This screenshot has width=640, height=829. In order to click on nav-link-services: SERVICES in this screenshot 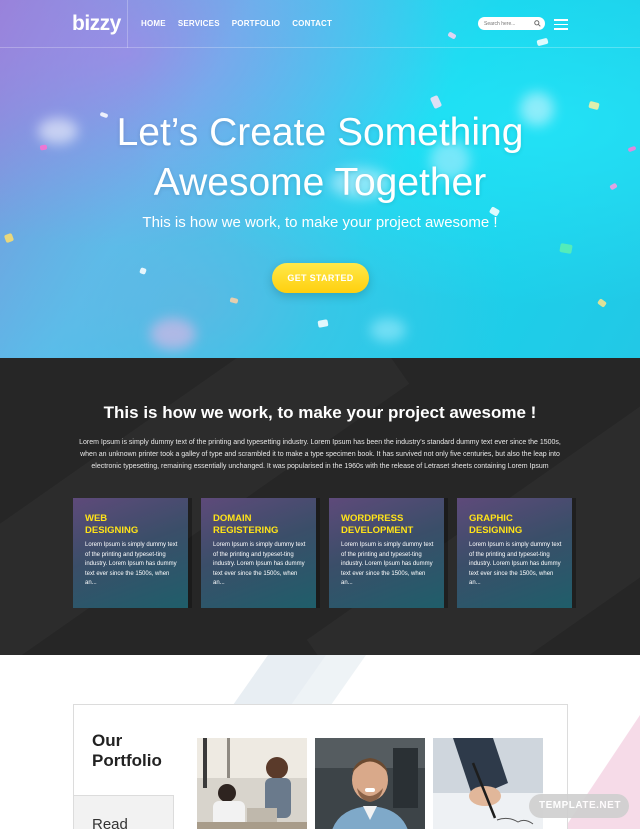, I will do `click(199, 23)`.